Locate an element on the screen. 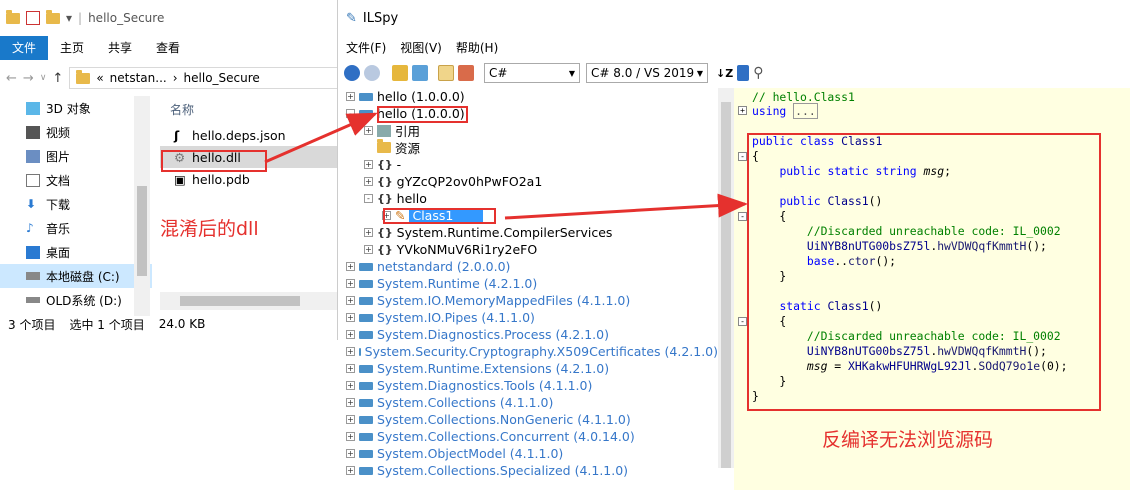  annotation-arrows is located at coordinates (506, 166).